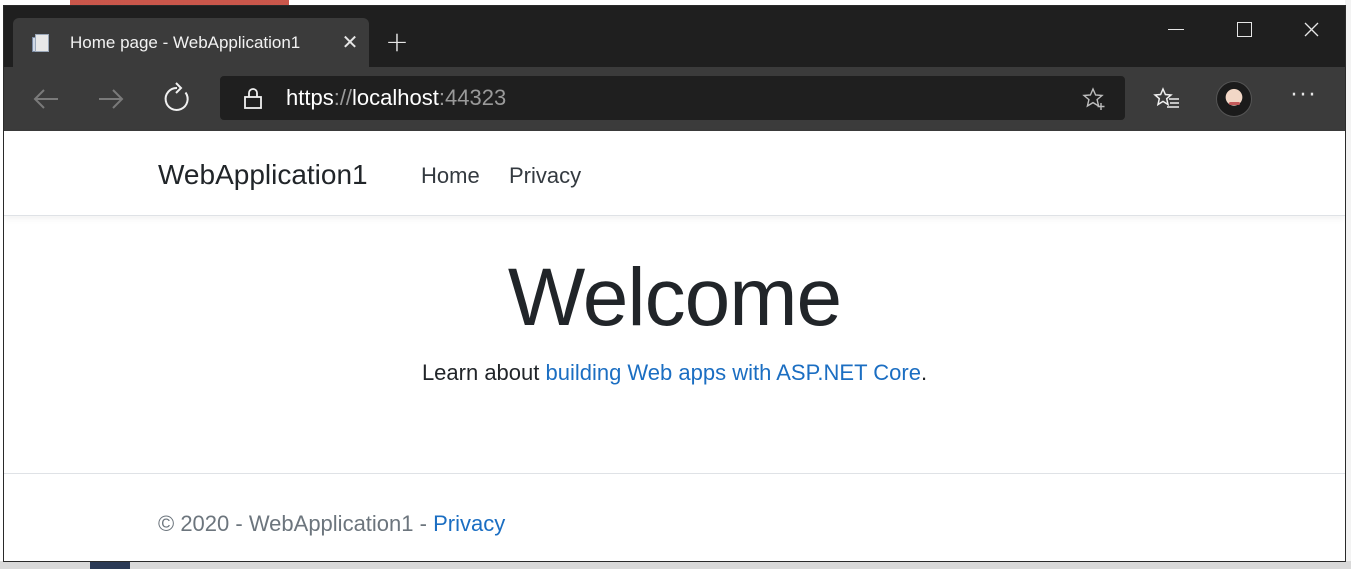 Image resolution: width=1351 pixels, height=569 pixels. What do you see at coordinates (1243, 29) in the screenshot?
I see `maximize-icon` at bounding box center [1243, 29].